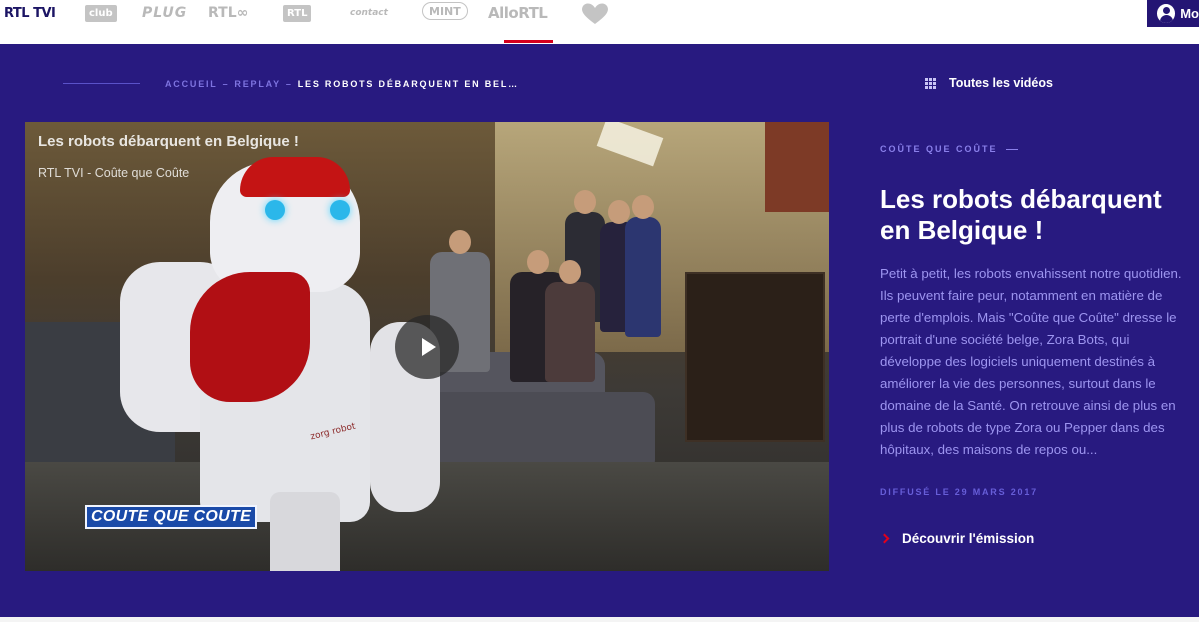  Describe the element at coordinates (101, 83) in the screenshot. I see `breadcrumb-divider` at that location.